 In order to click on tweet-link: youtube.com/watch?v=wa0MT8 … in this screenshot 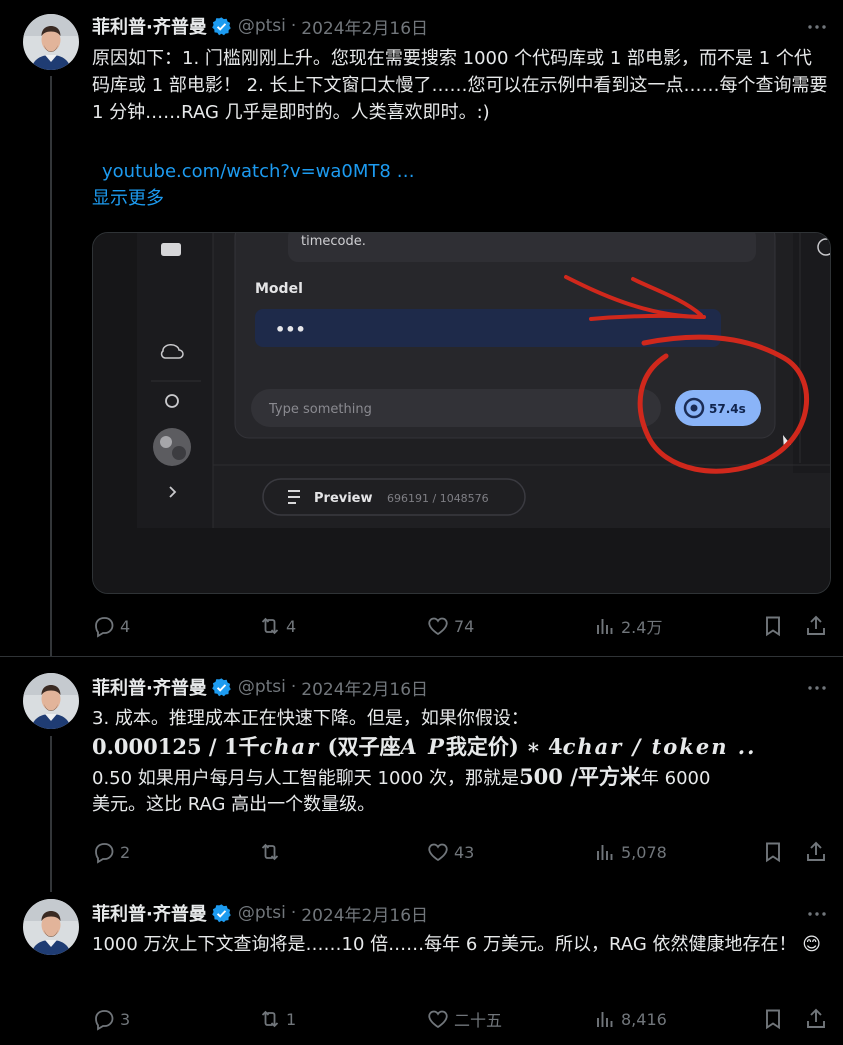, I will do `click(465, 171)`.